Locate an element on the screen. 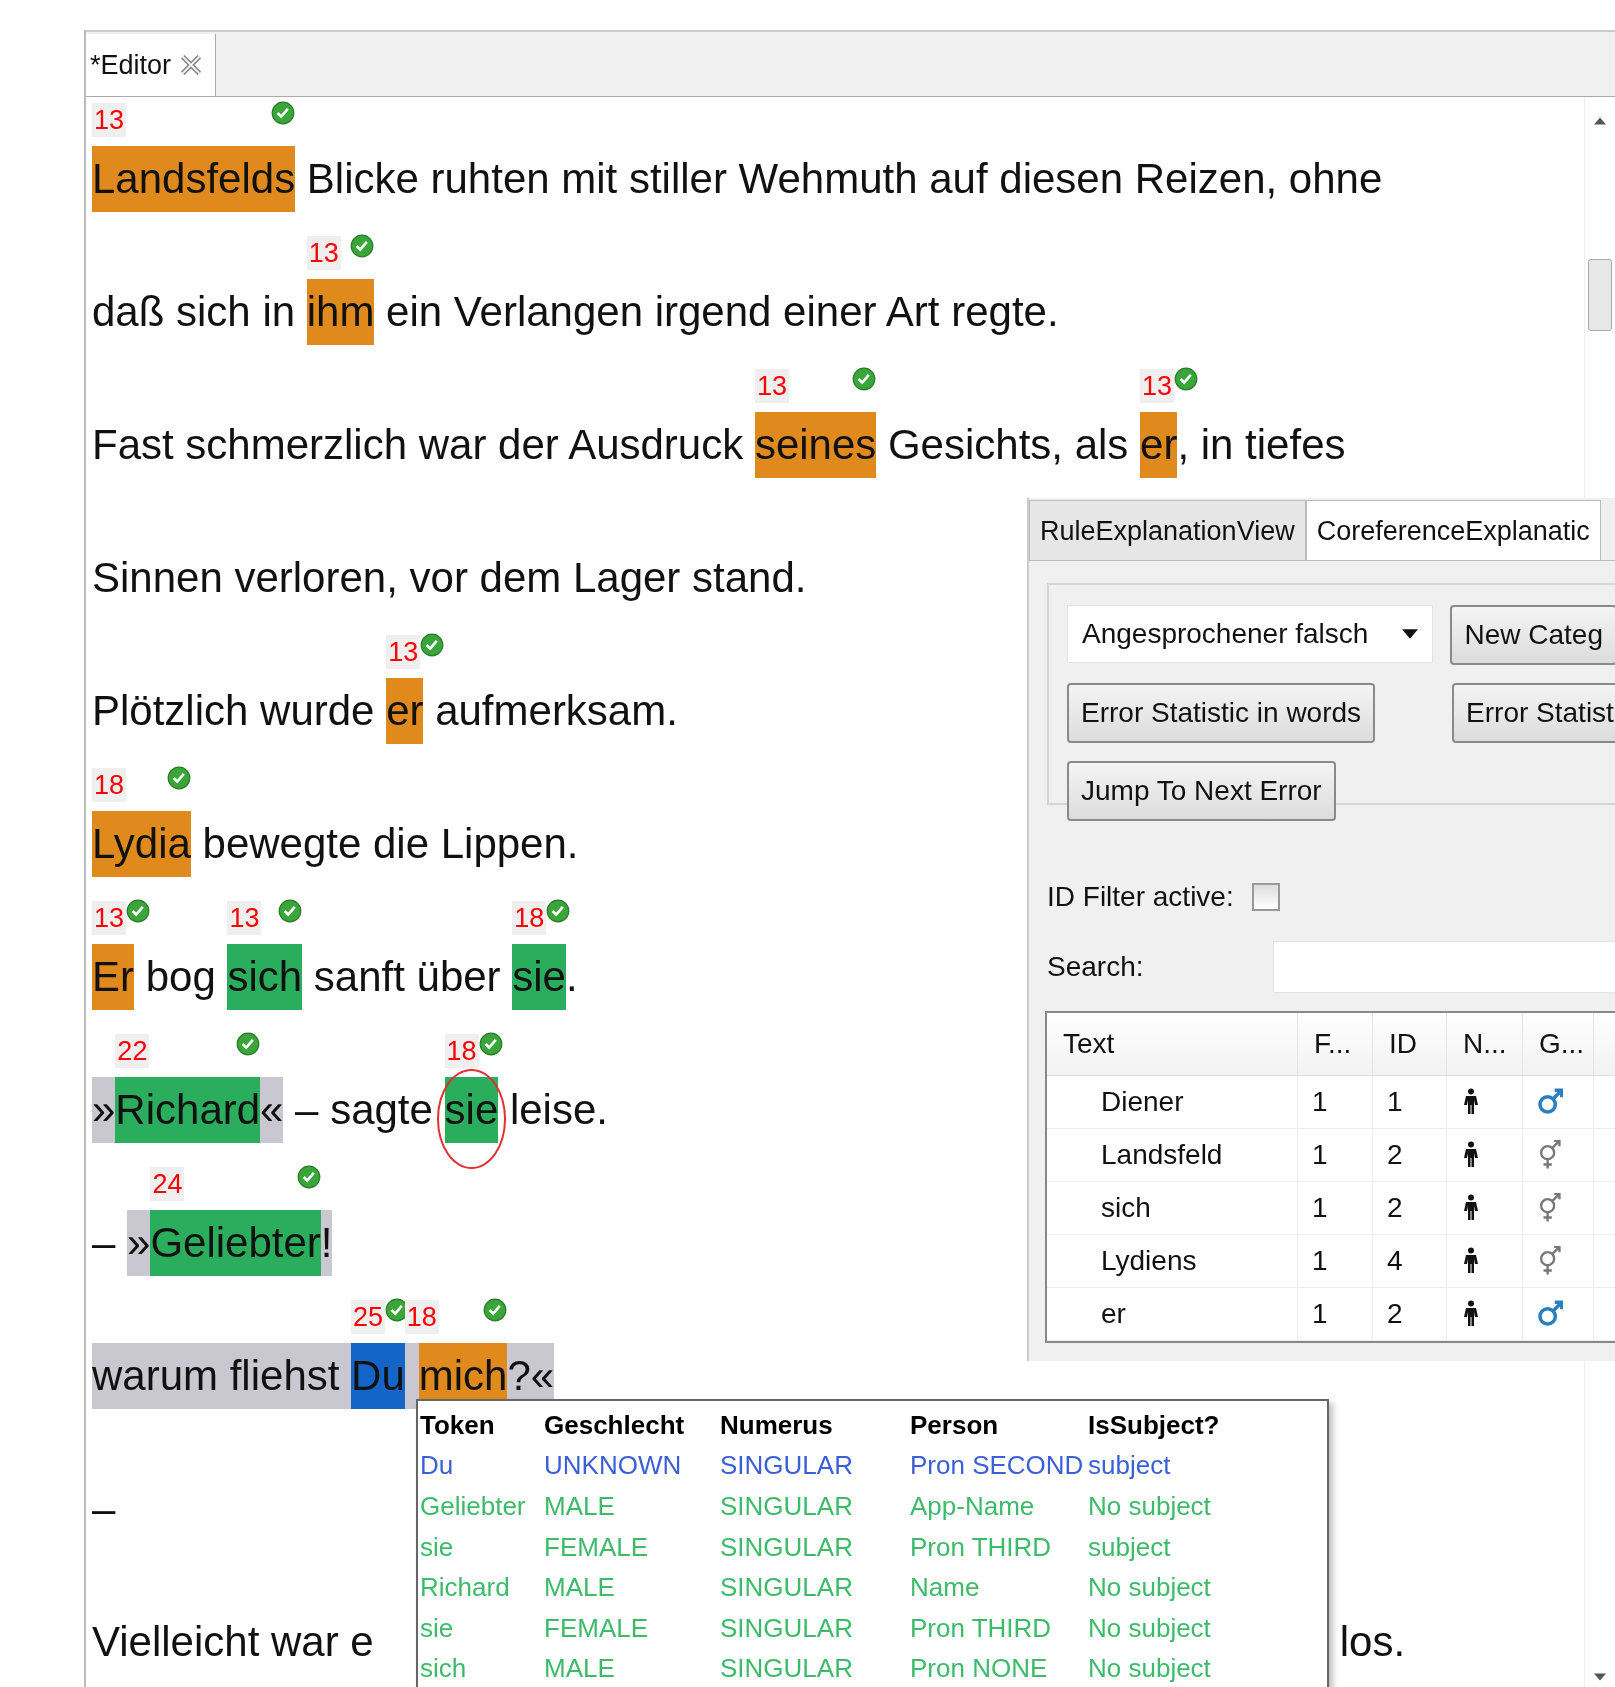 The image size is (1615, 1687). action-button: New Categ is located at coordinates (1532, 635).